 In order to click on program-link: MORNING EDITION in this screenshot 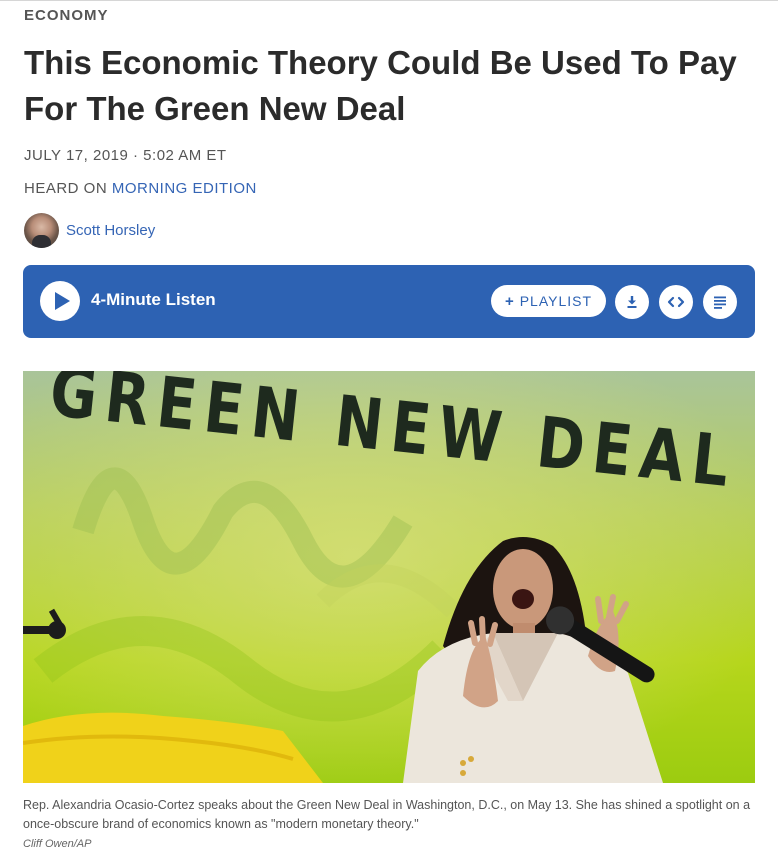, I will do `click(184, 188)`.